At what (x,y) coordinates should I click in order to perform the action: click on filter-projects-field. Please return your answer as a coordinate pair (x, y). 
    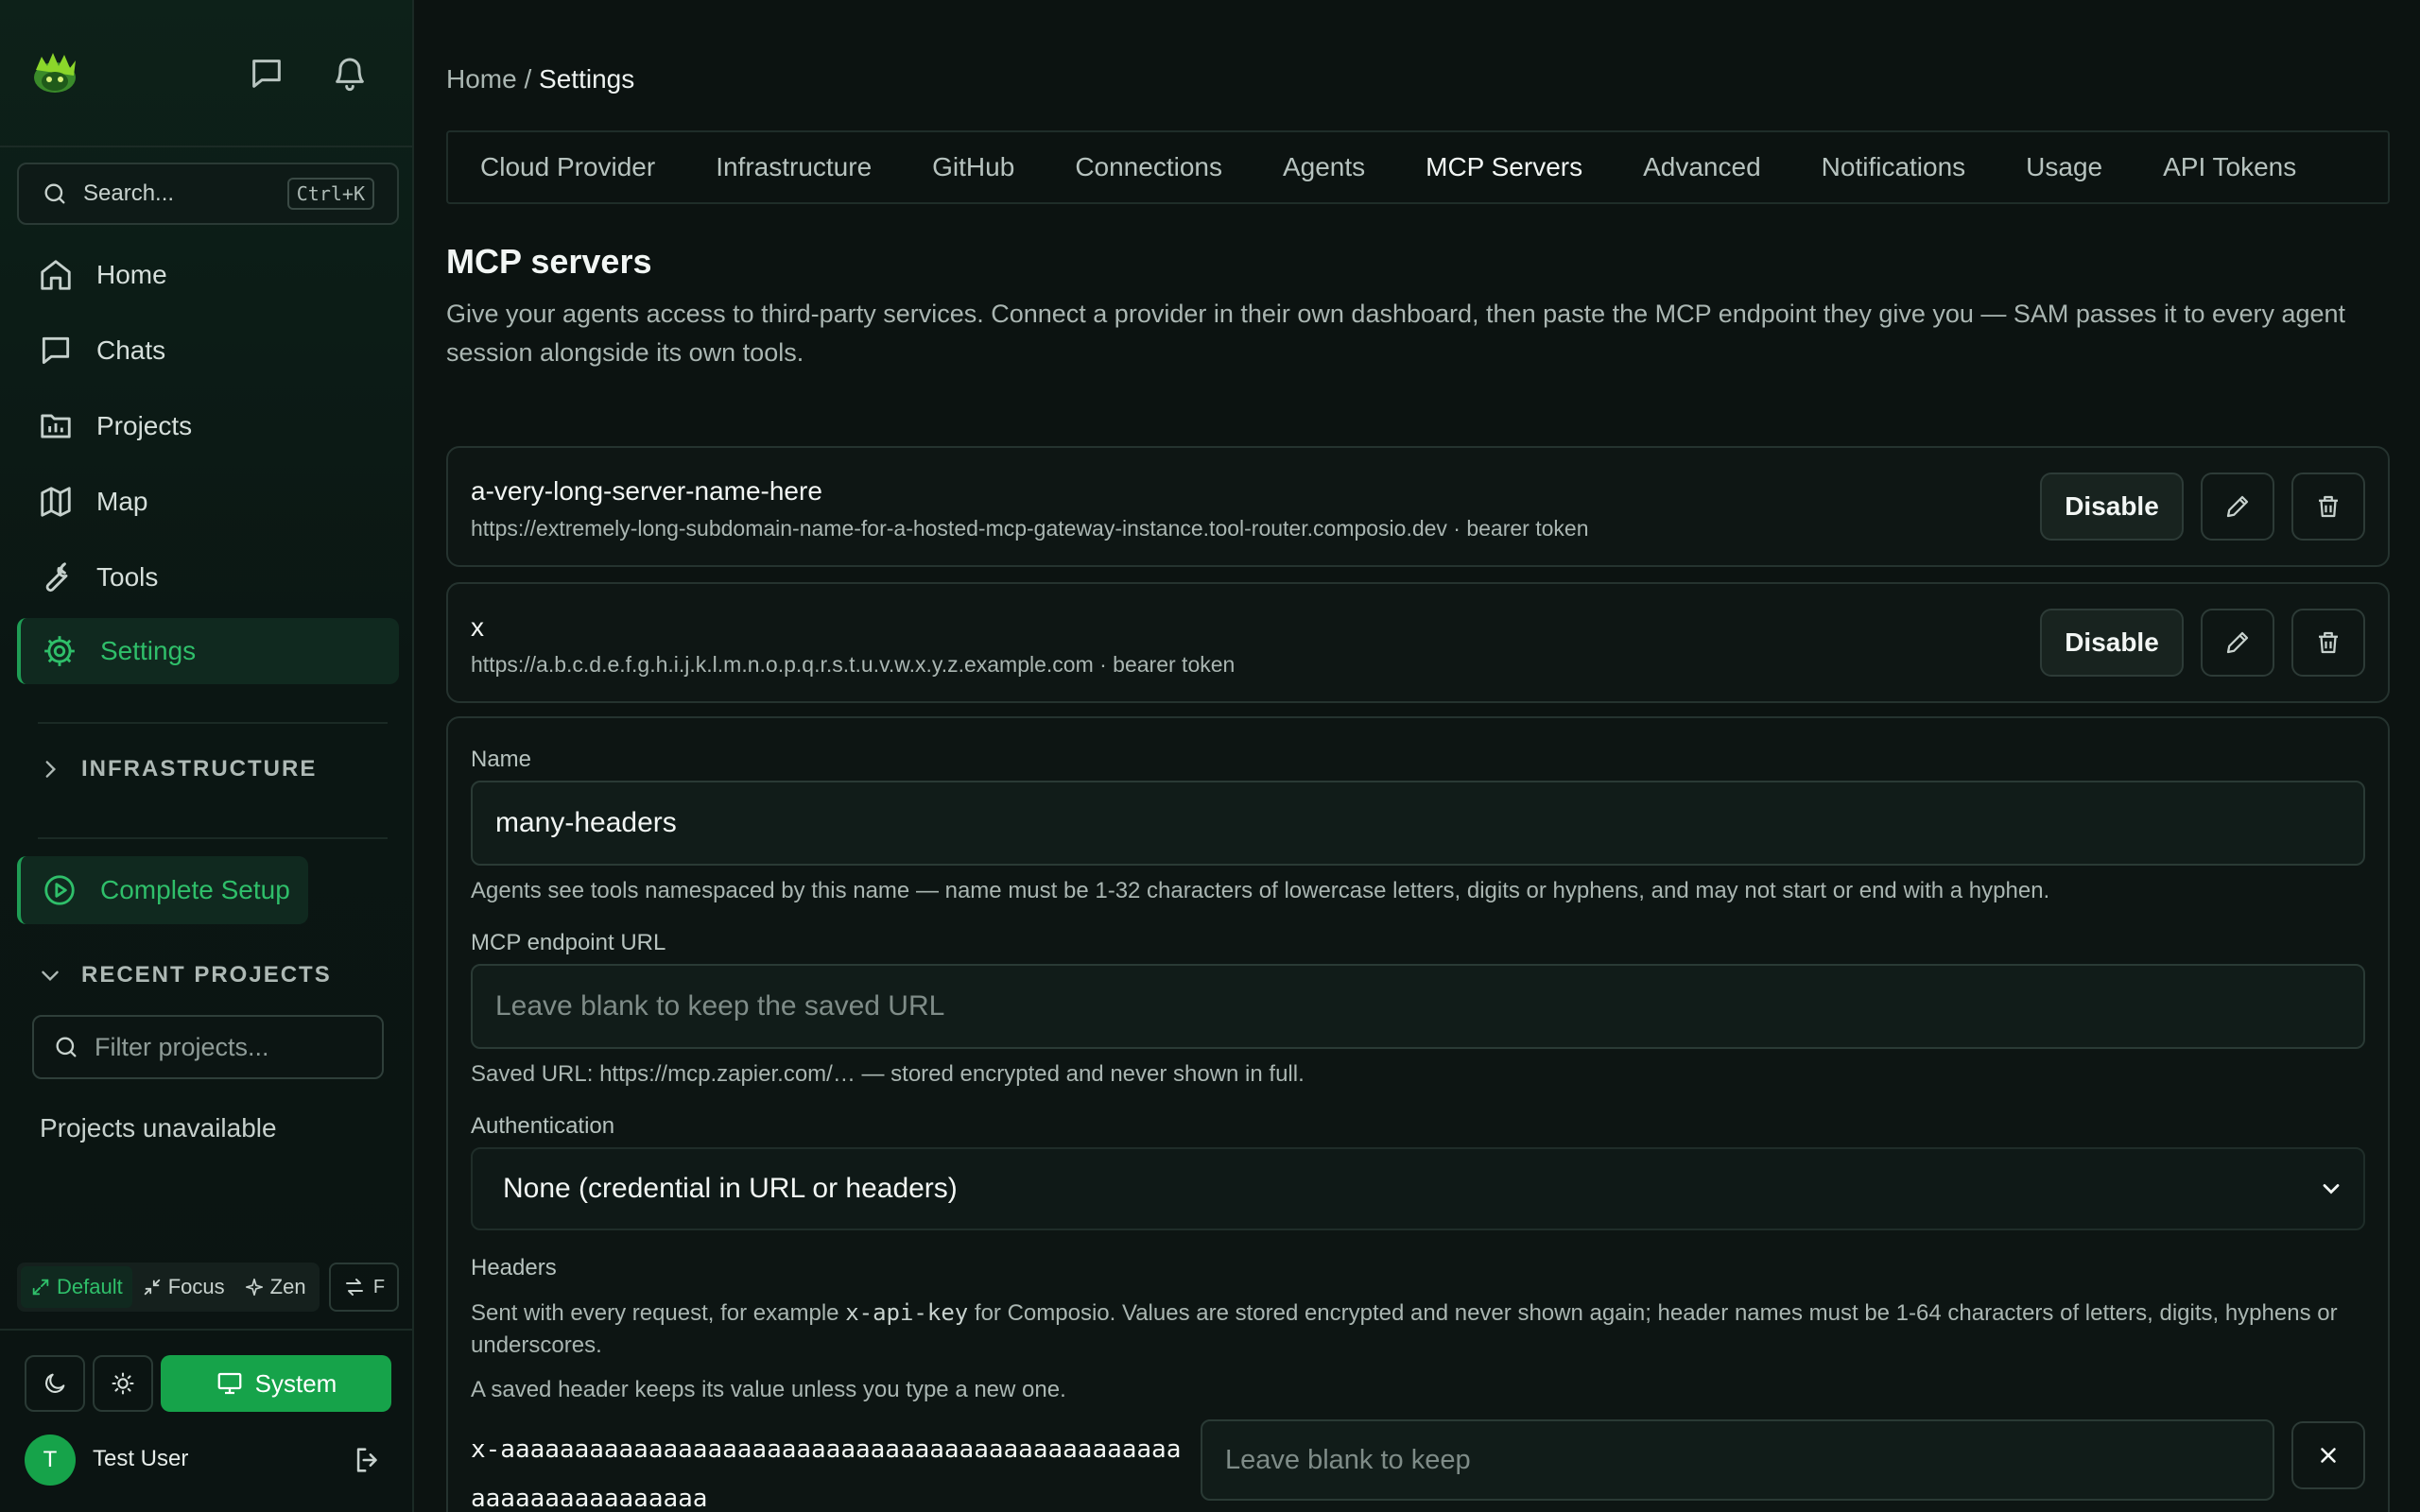
    Looking at the image, I should click on (208, 1047).